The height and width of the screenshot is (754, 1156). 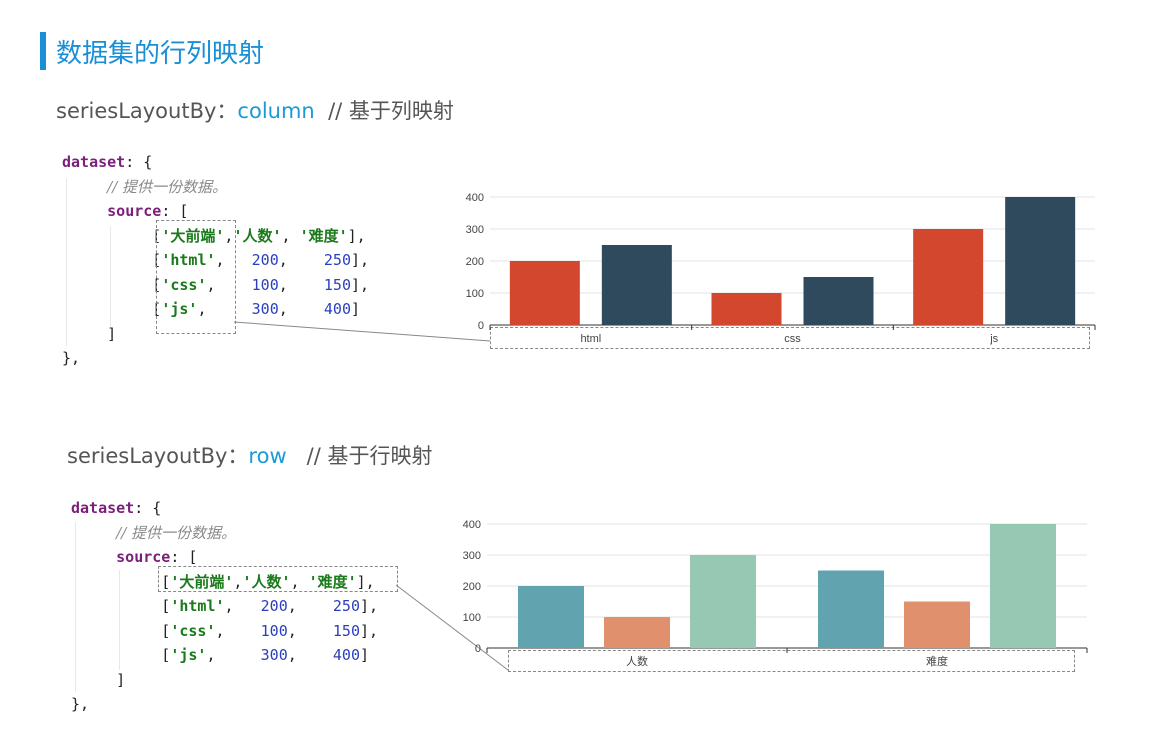 What do you see at coordinates (993, 339) in the screenshot?
I see `x-tick-label: js` at bounding box center [993, 339].